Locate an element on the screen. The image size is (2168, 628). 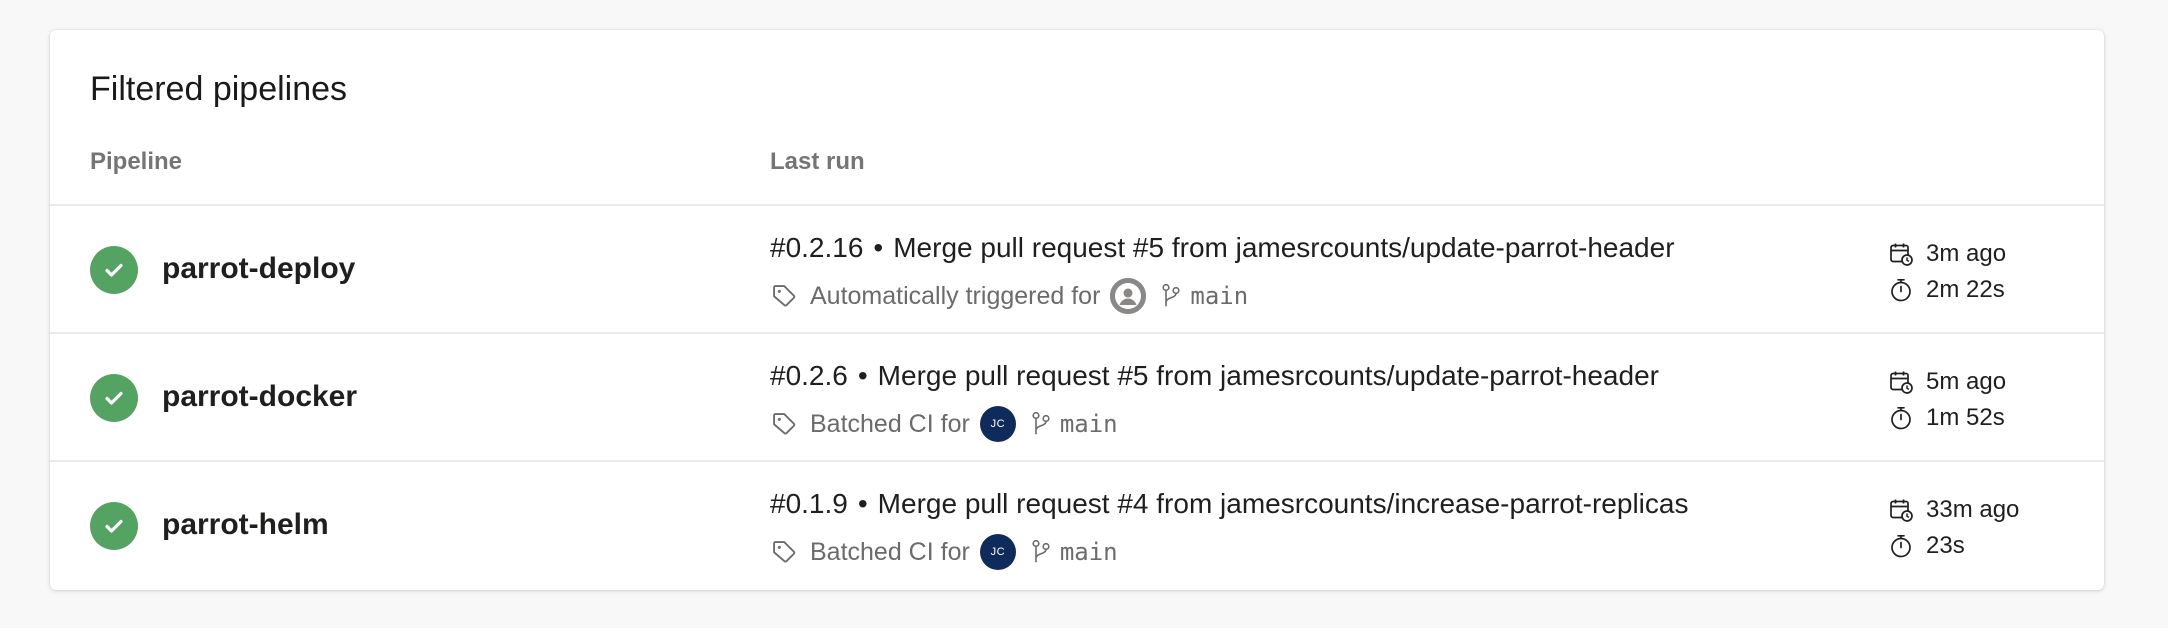
user-icon is located at coordinates (1128, 296).